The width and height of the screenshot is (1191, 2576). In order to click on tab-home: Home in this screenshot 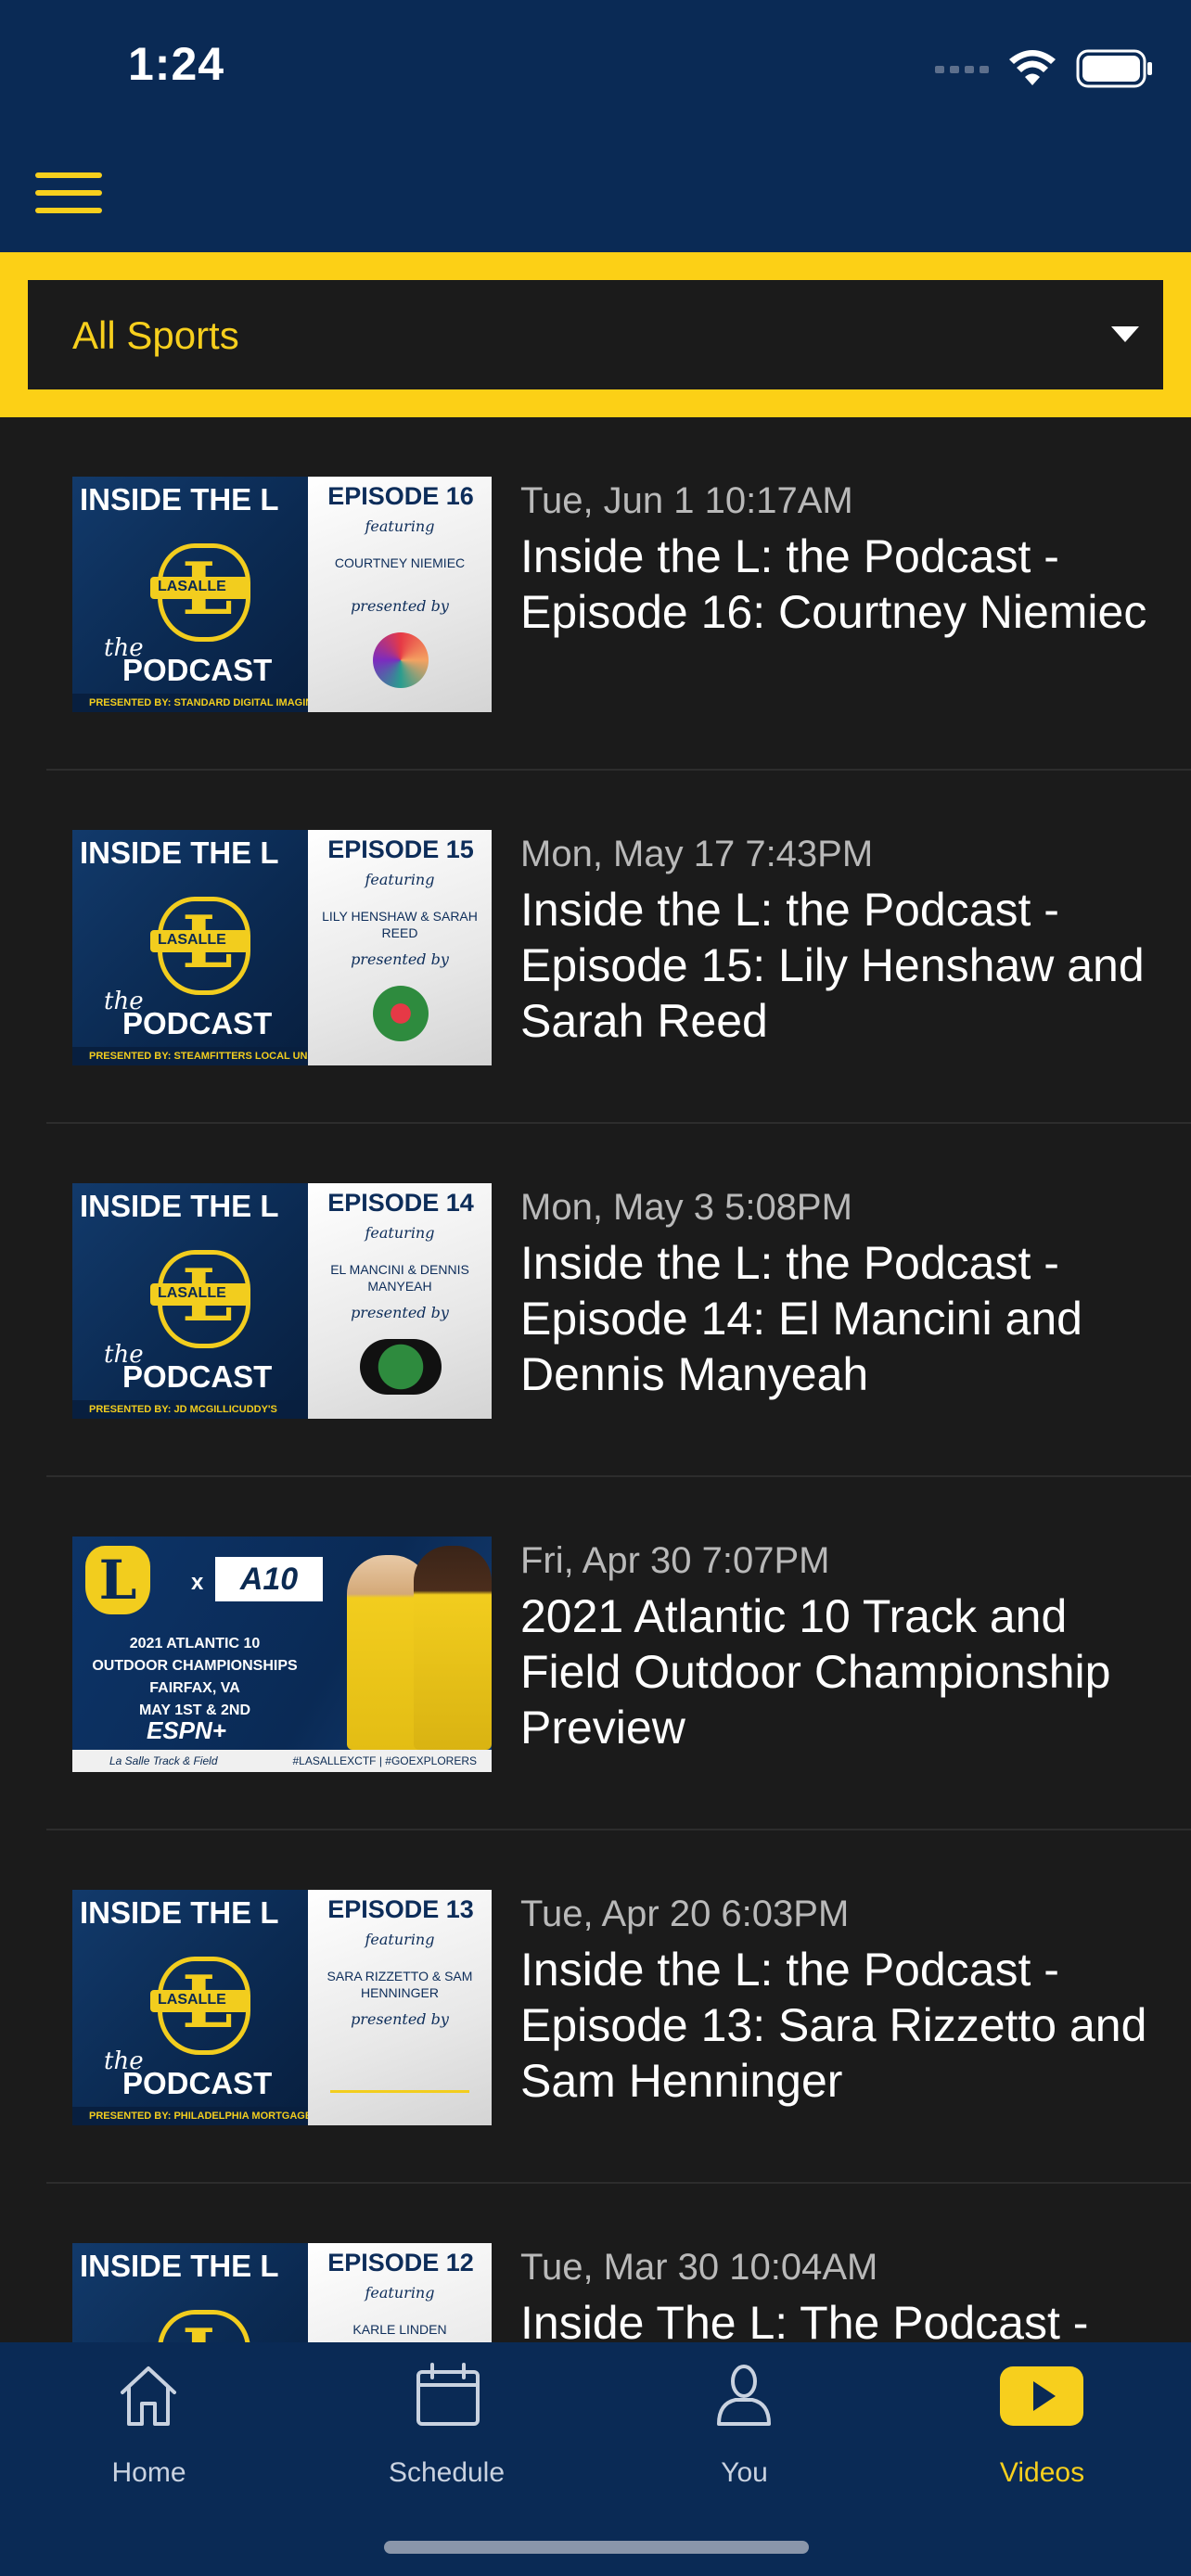, I will do `click(149, 2431)`.